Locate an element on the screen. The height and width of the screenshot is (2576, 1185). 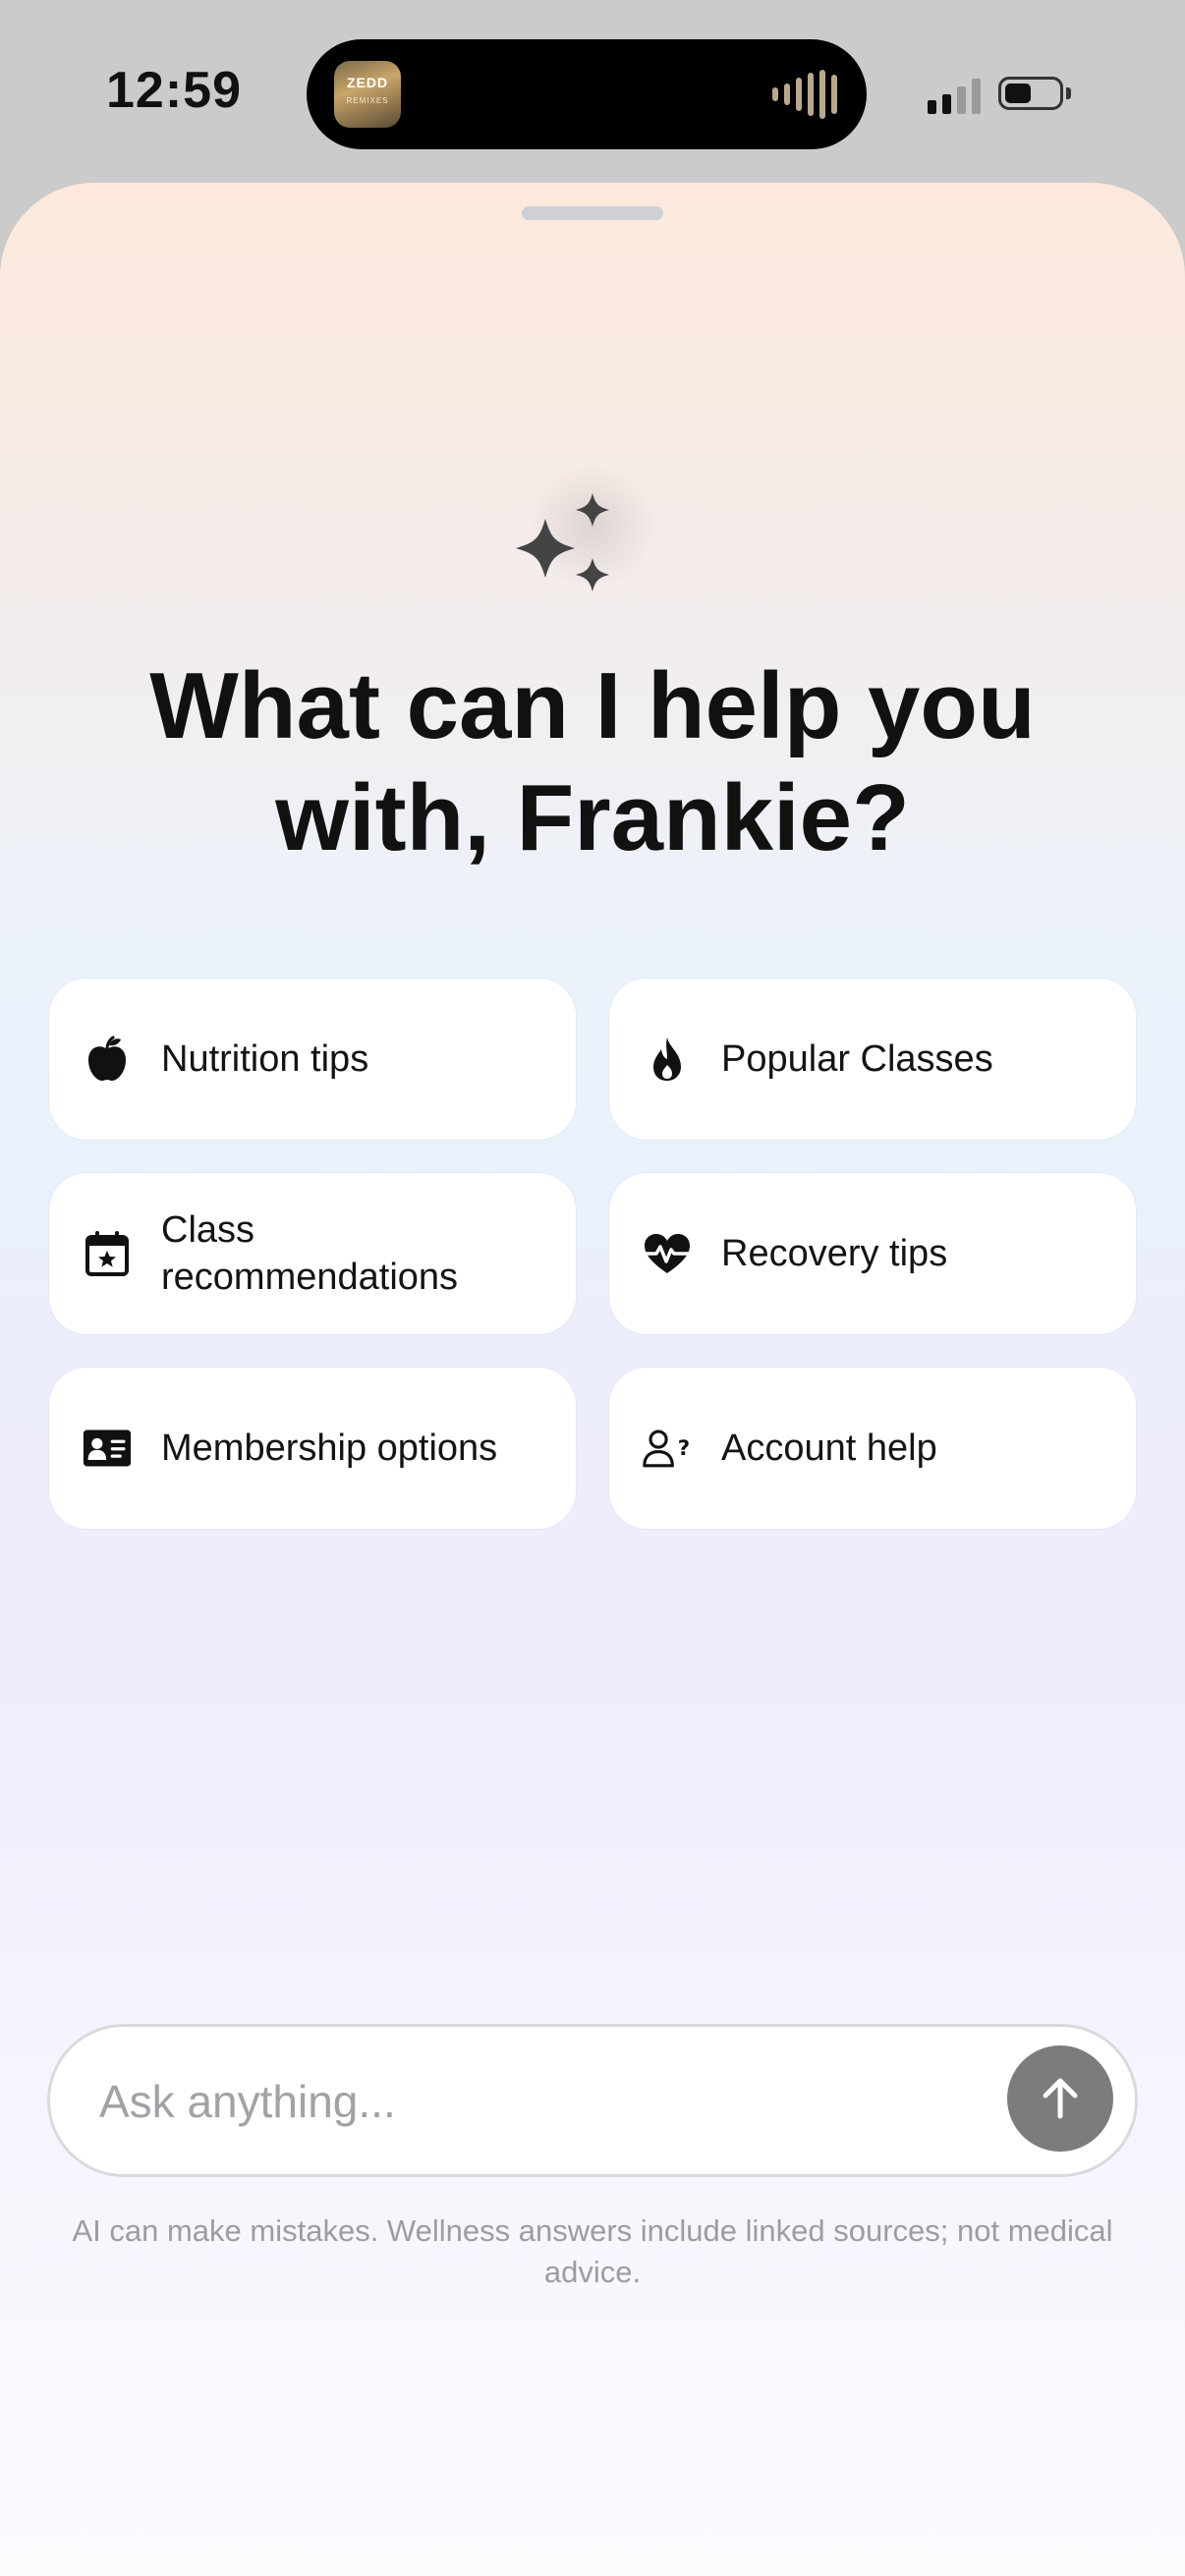
quick-action-recovery-tips: Recovery tips is located at coordinates (873, 1253).